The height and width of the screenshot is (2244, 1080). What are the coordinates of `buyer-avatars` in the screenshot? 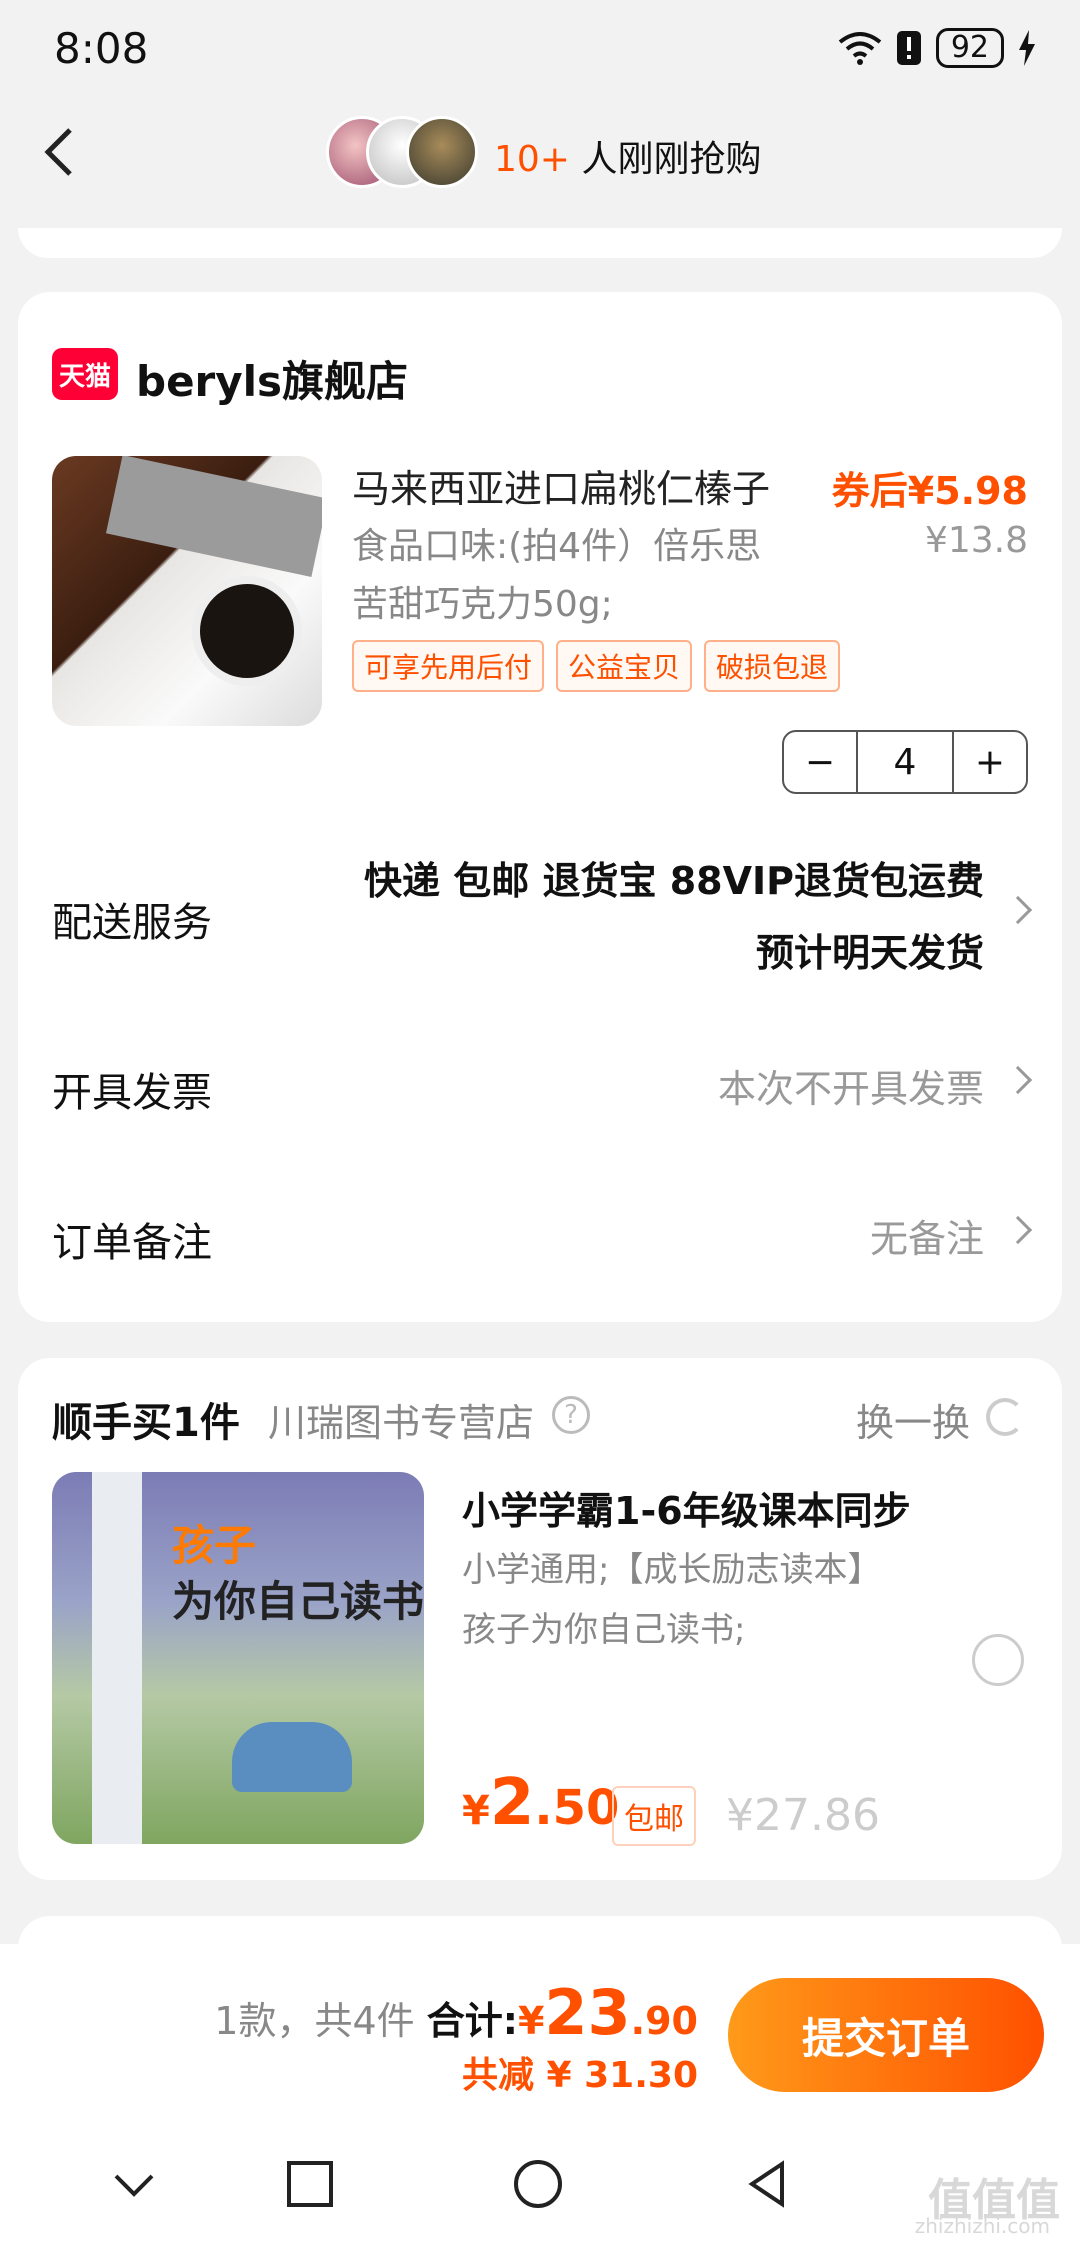 It's located at (406, 154).